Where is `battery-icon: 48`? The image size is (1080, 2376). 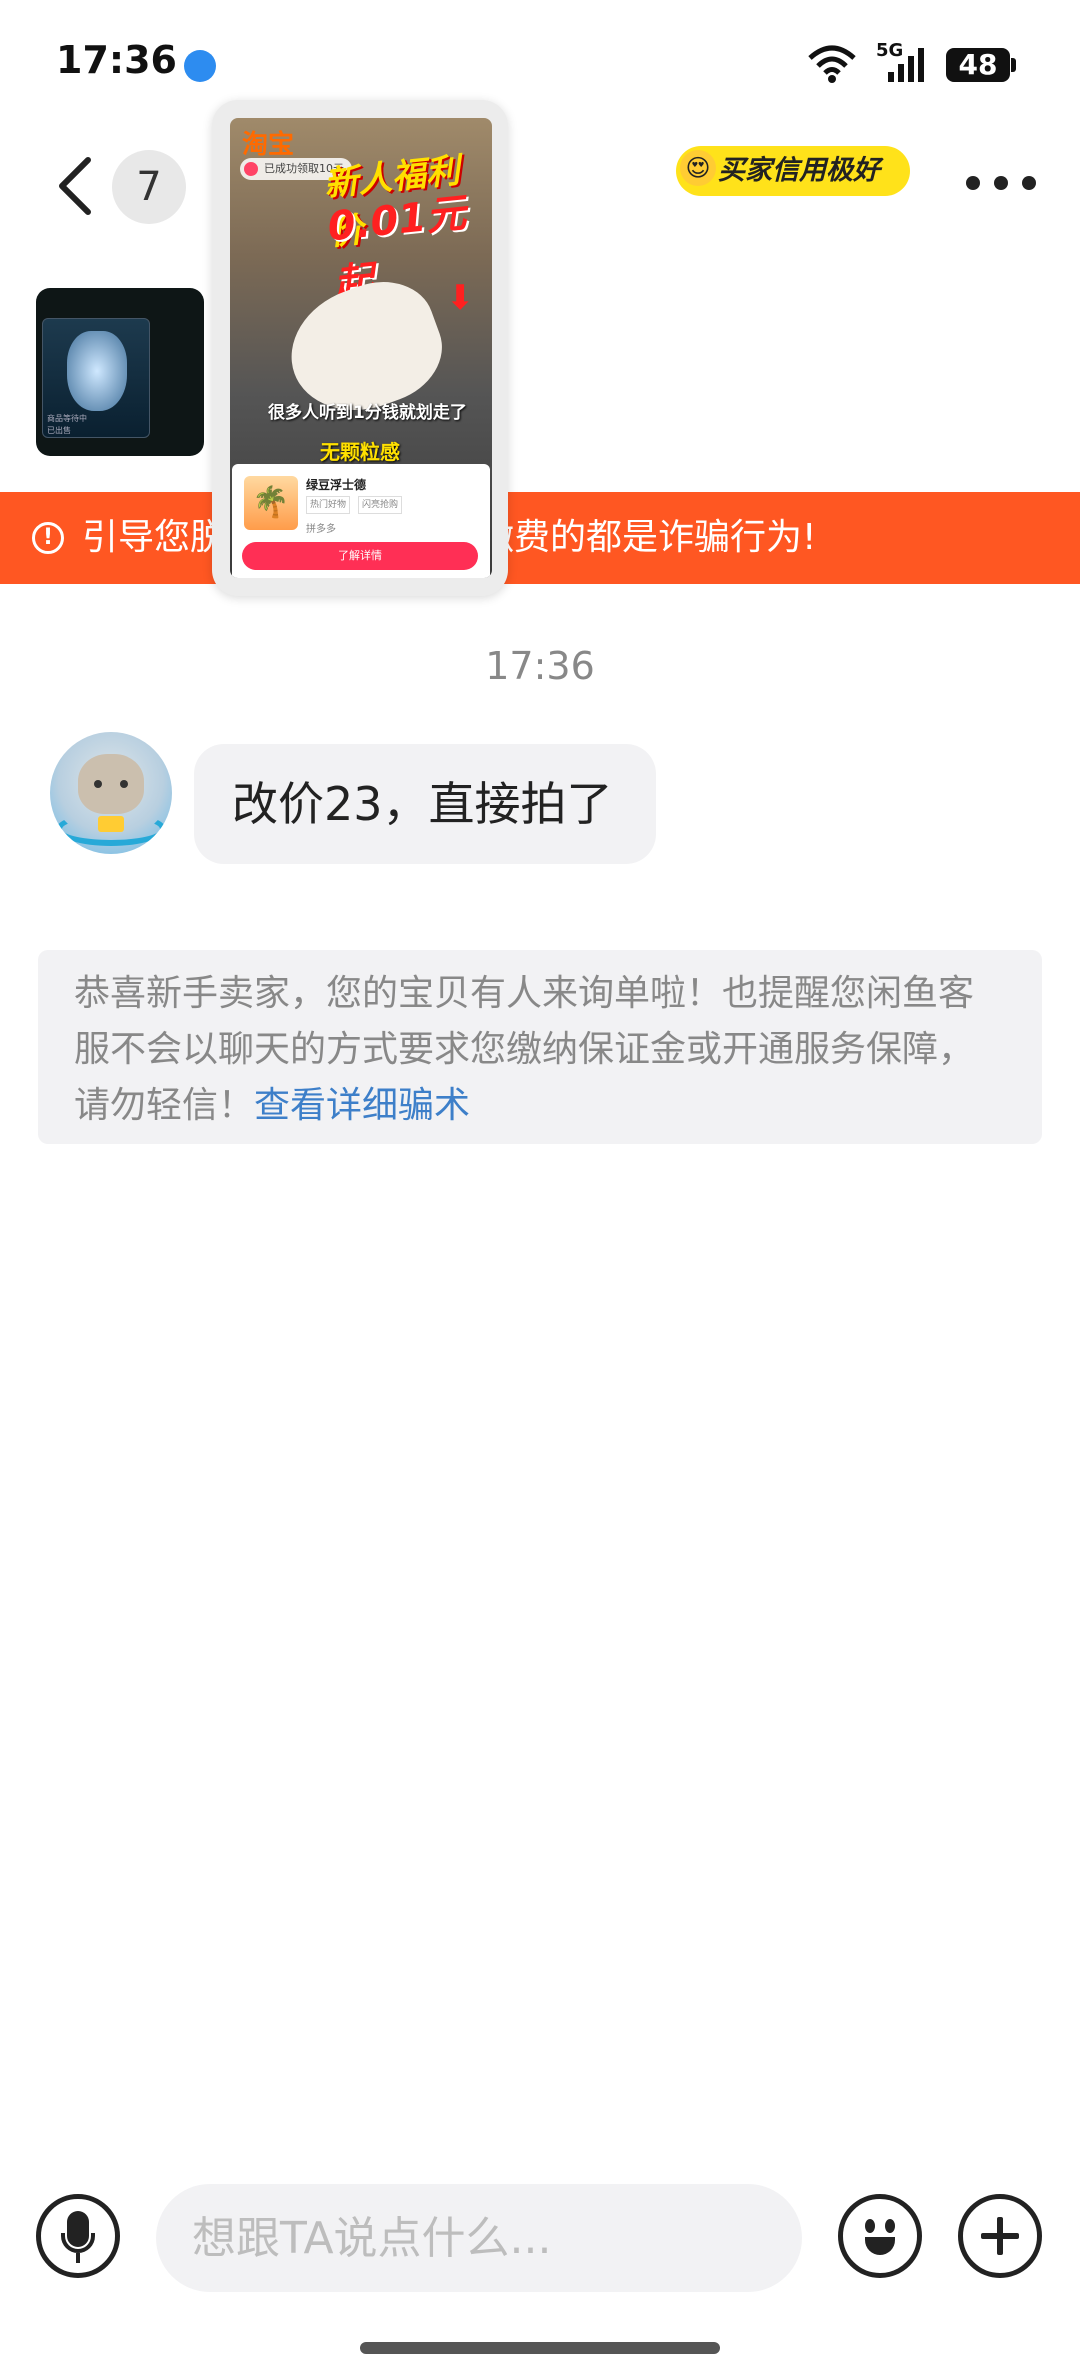 battery-icon: 48 is located at coordinates (978, 65).